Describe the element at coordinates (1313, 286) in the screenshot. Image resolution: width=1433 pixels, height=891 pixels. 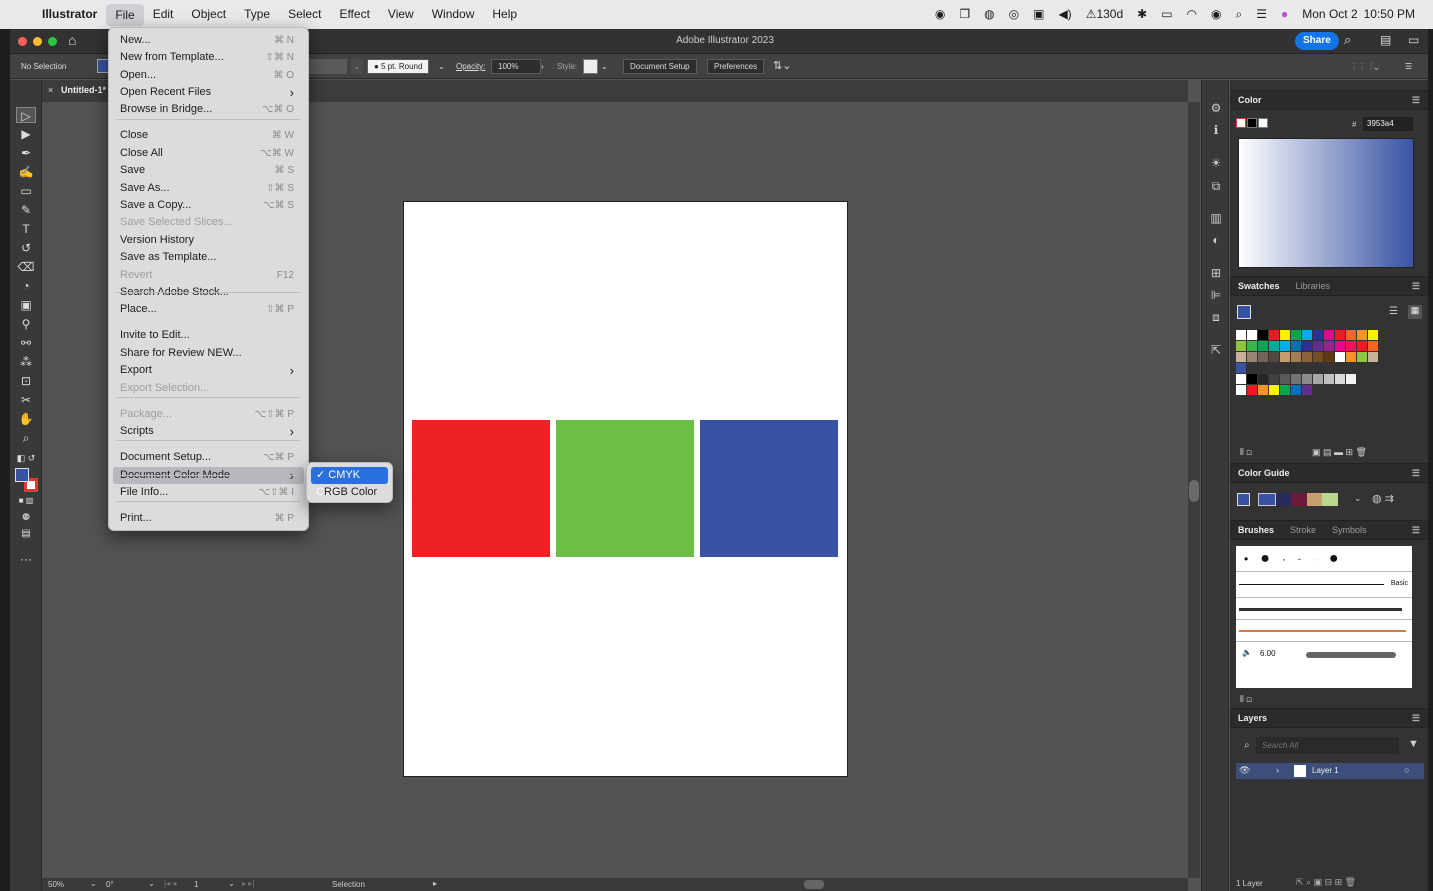
I see `tab-libraries: Libraries` at that location.